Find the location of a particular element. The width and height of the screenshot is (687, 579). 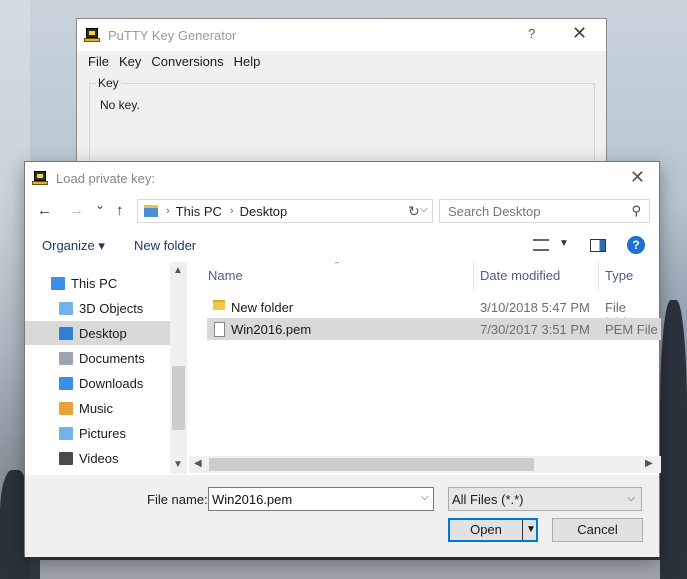

sidebar-item-videos: Videos is located at coordinates (97, 458).